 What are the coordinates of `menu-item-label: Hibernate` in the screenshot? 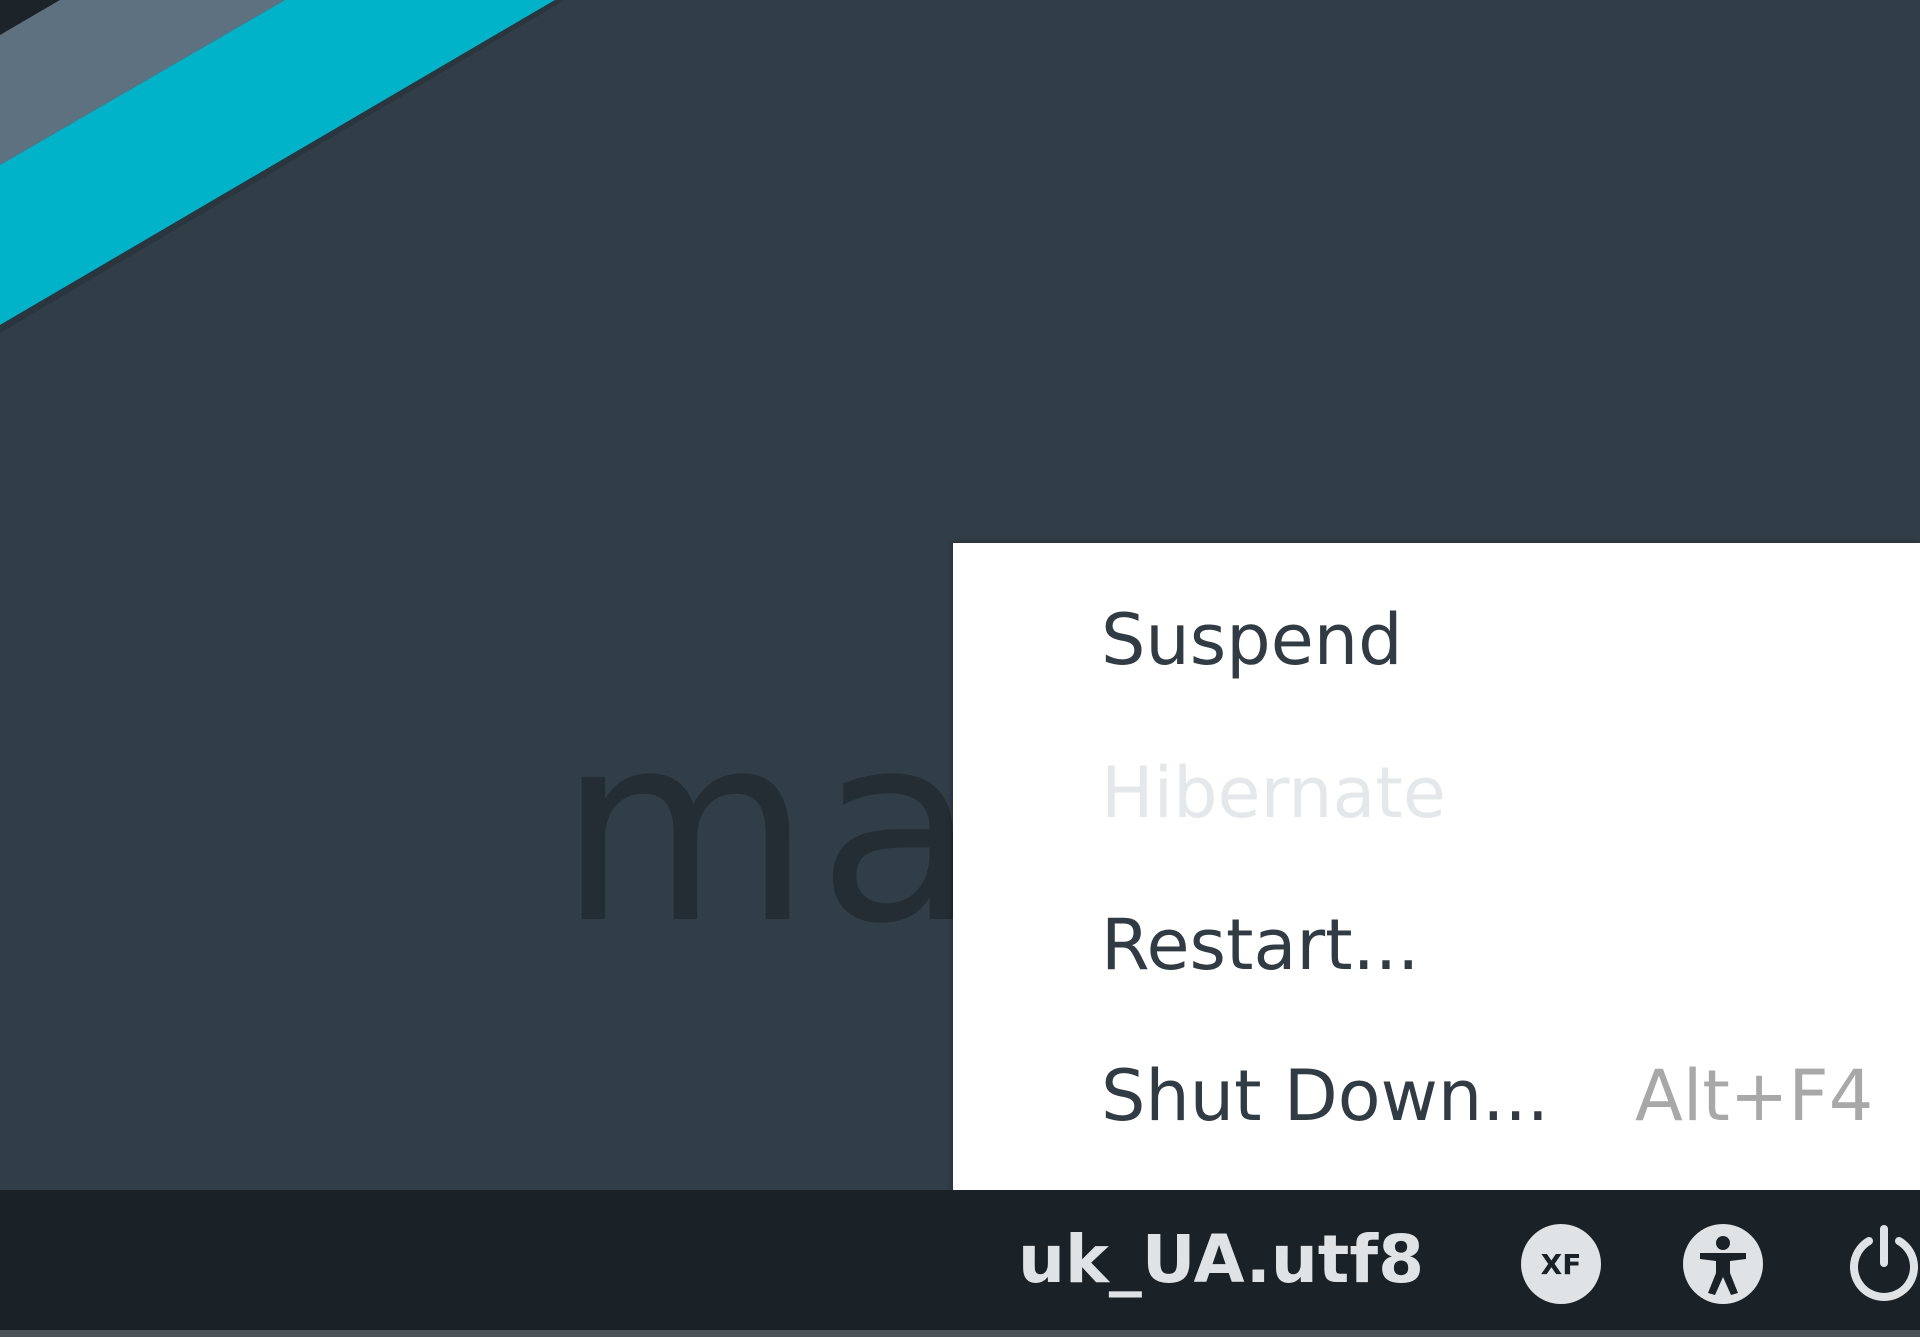 It's located at (1273, 793).